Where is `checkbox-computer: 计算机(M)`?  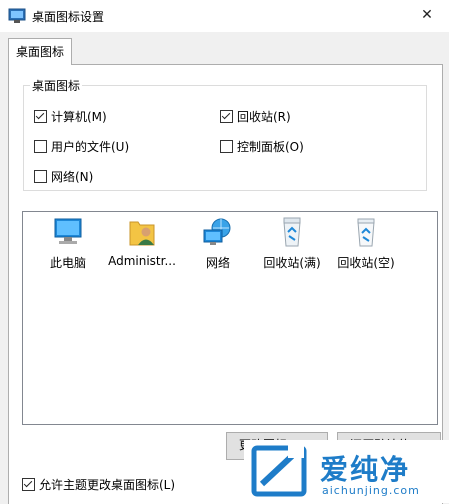 checkbox-computer: 计算机(M) is located at coordinates (70, 116).